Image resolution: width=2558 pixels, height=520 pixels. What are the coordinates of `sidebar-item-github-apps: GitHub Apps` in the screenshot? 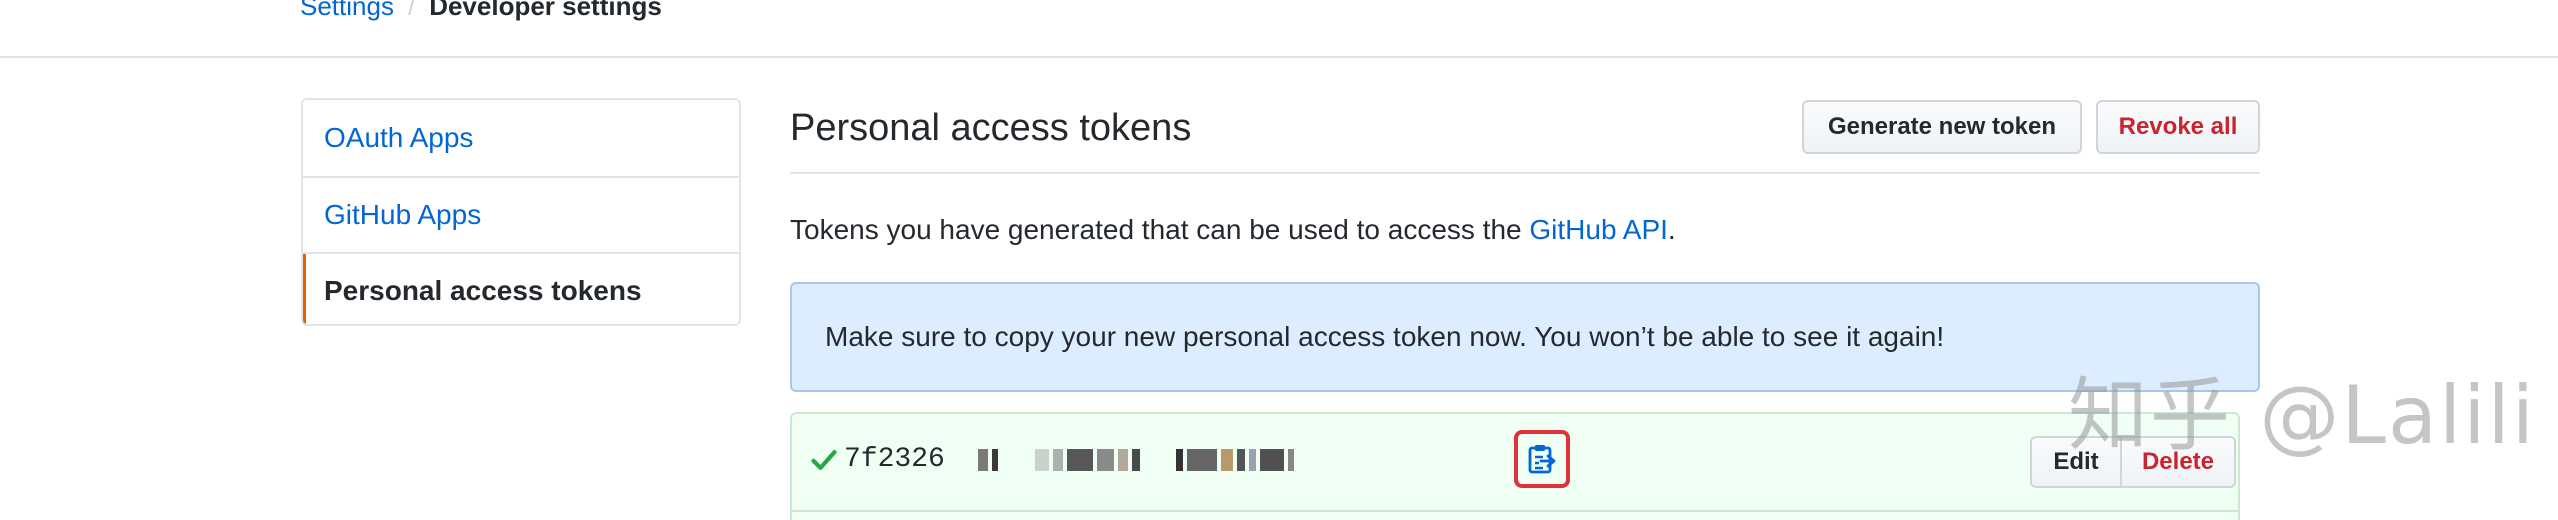 It's located at (521, 214).